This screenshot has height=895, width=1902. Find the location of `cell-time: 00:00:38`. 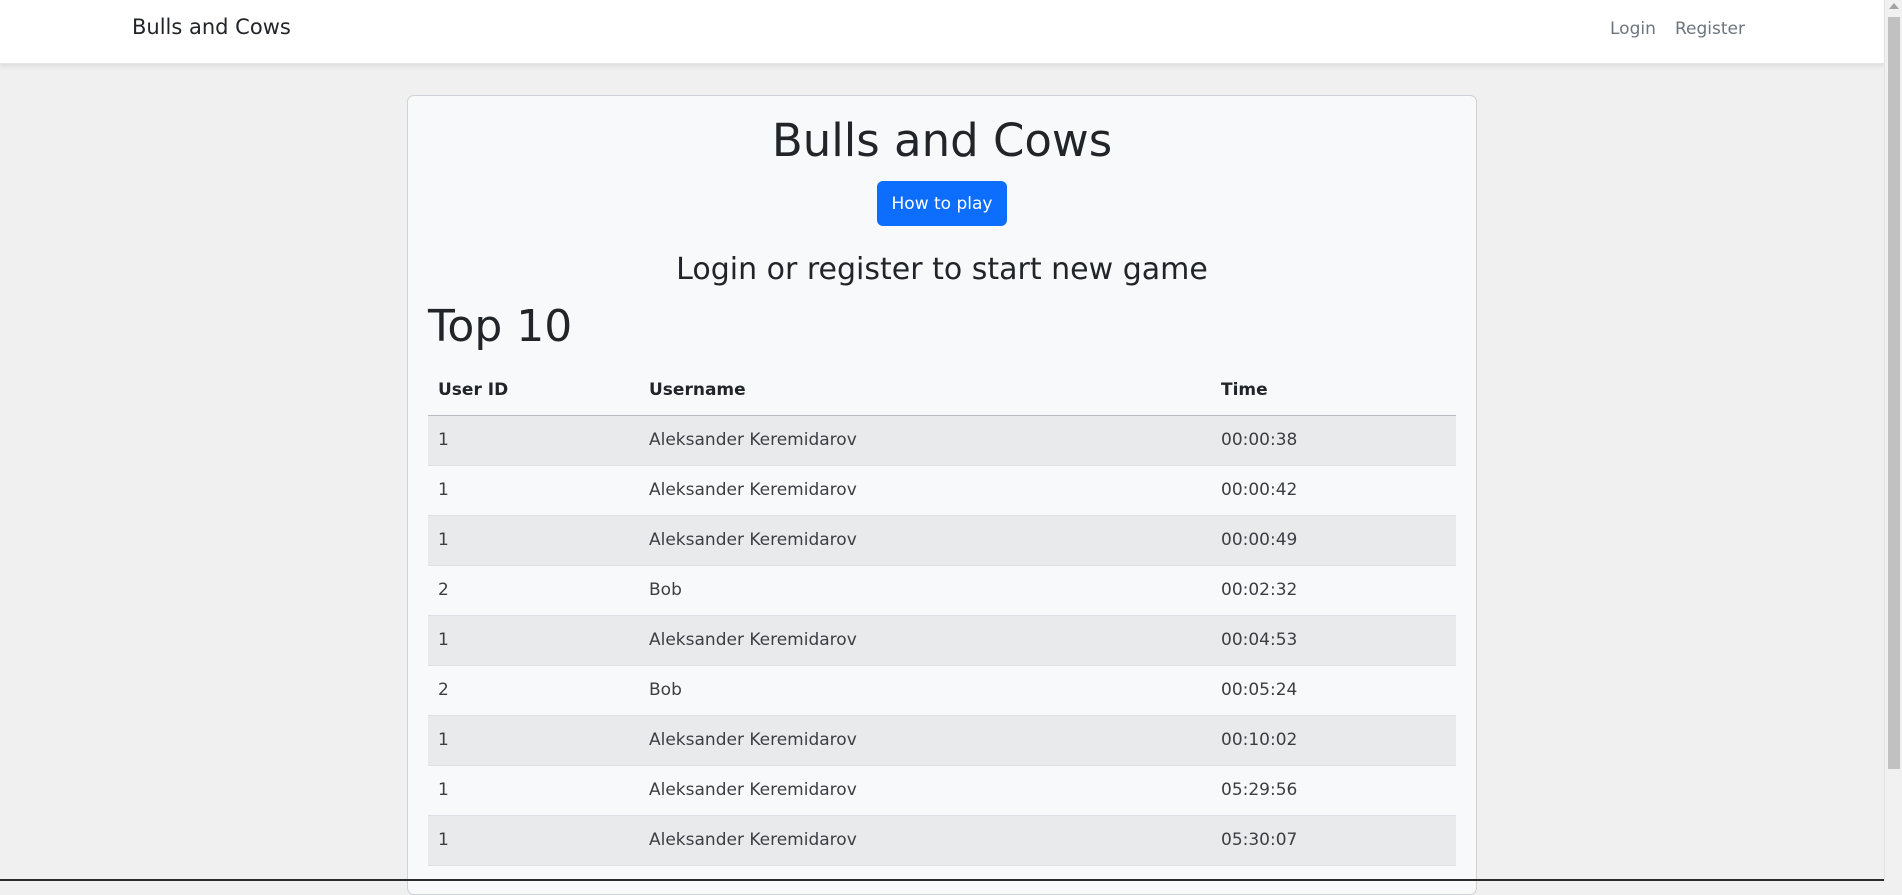

cell-time: 00:00:38 is located at coordinates (1333, 440).